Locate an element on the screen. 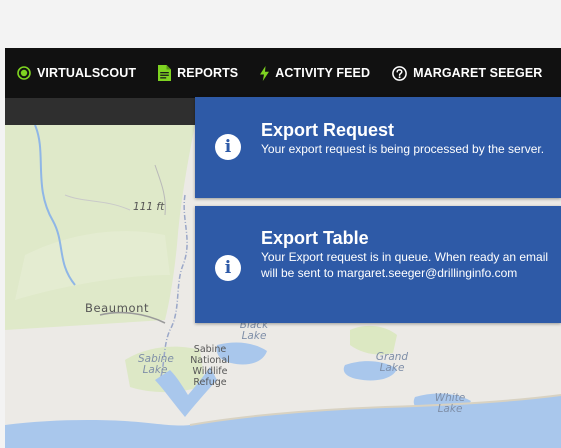  map-label-black-lake: Black Lake is located at coordinates (254, 330).